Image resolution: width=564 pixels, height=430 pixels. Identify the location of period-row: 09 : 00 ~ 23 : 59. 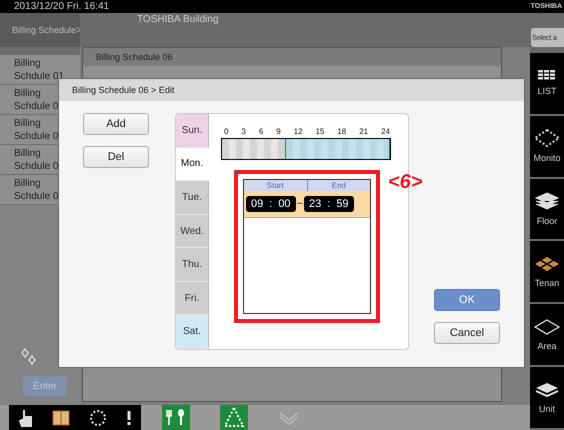
(307, 204).